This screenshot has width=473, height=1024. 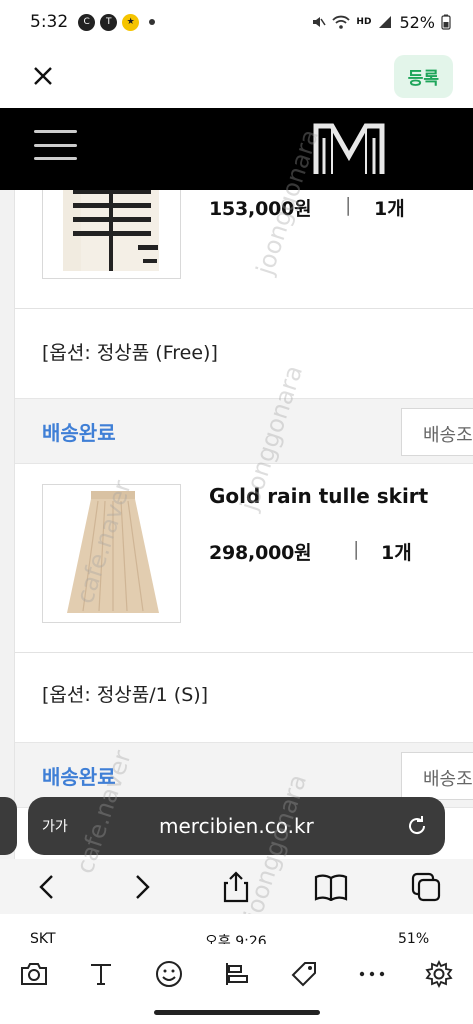 What do you see at coordinates (87, 22) in the screenshot?
I see `c-icon: C` at bounding box center [87, 22].